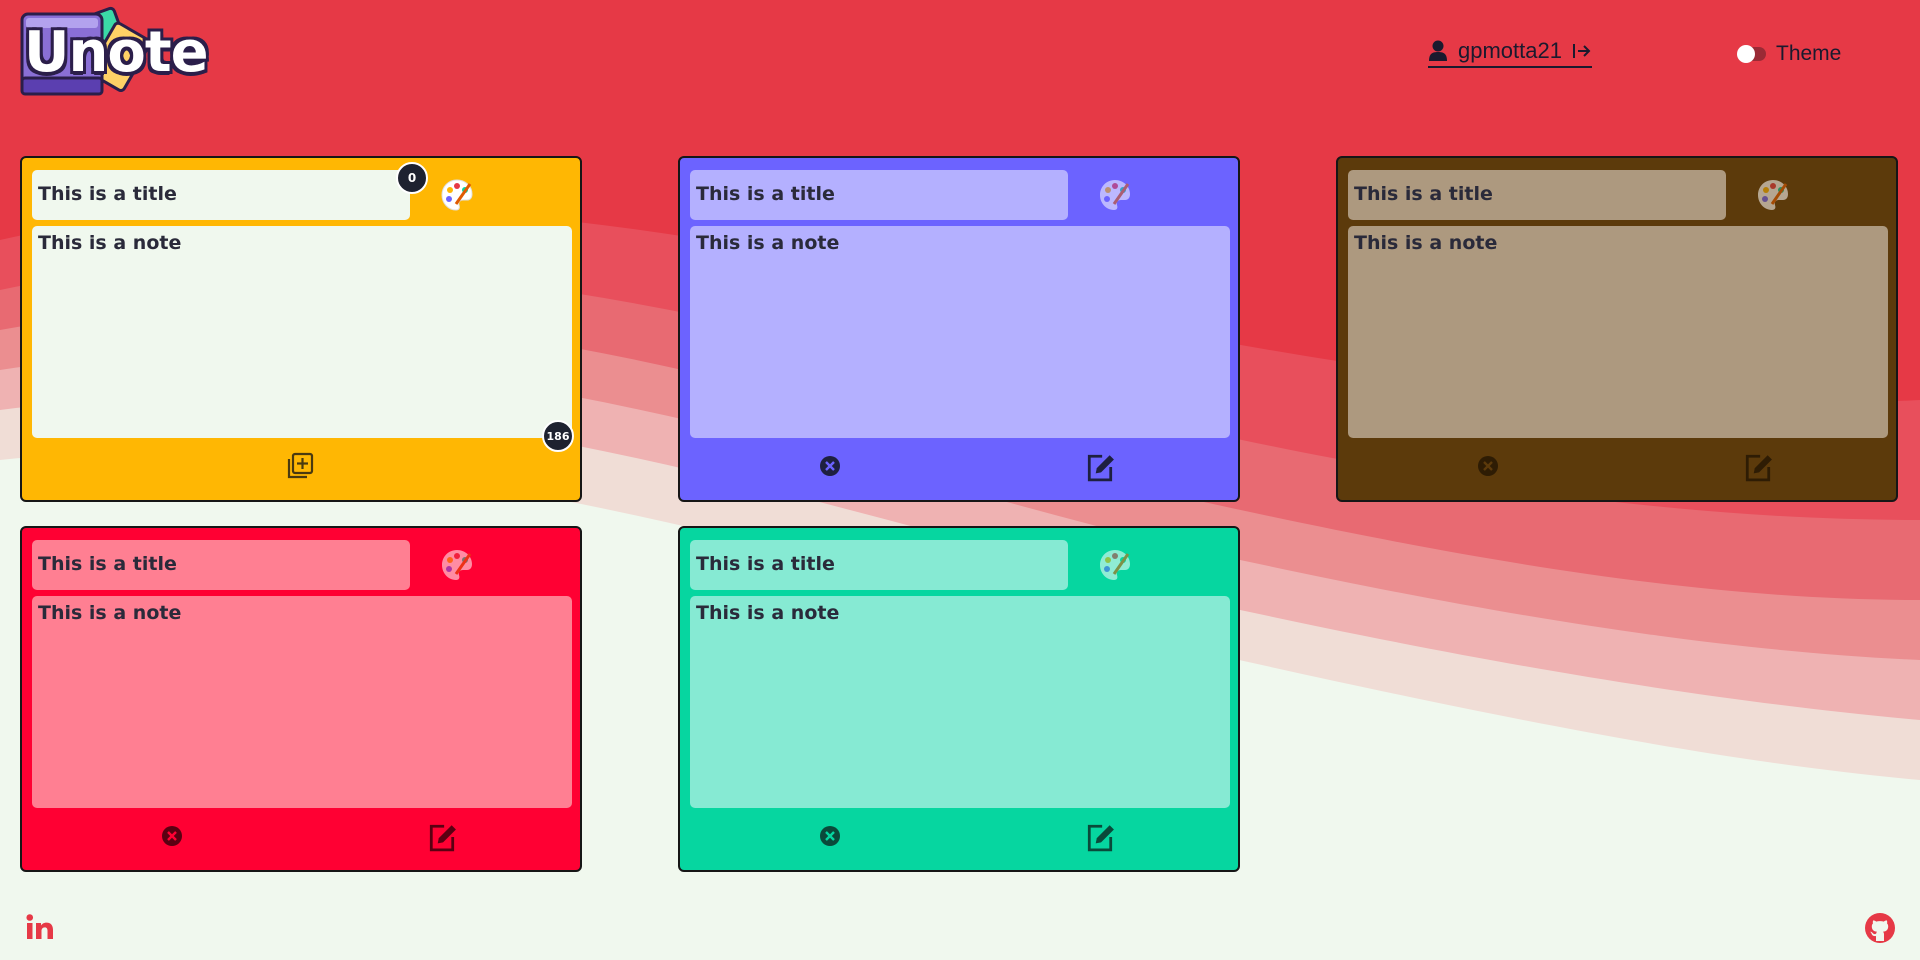  I want to click on add-note-icon, so click(300, 466).